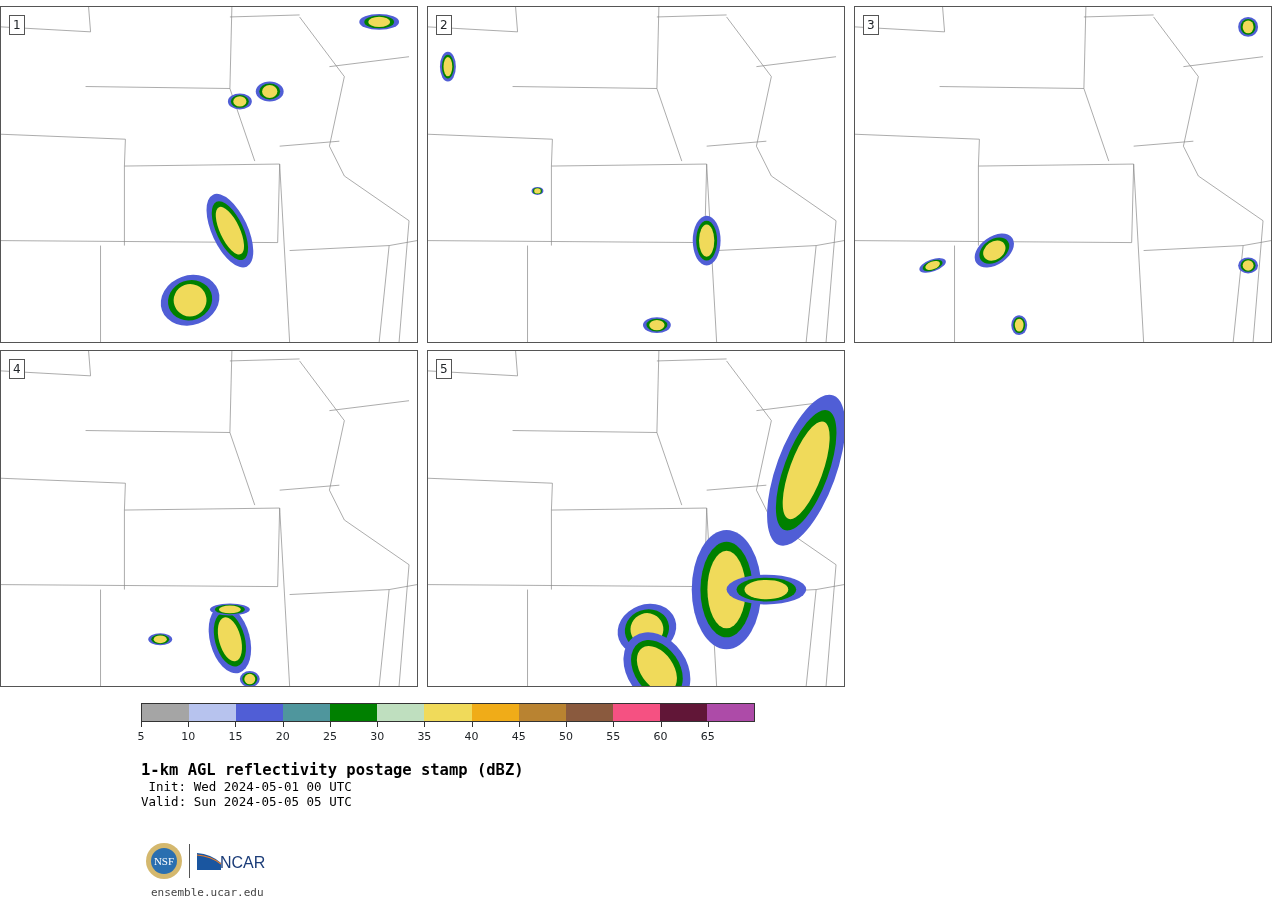  I want to click on tick-label: 65, so click(707, 737).